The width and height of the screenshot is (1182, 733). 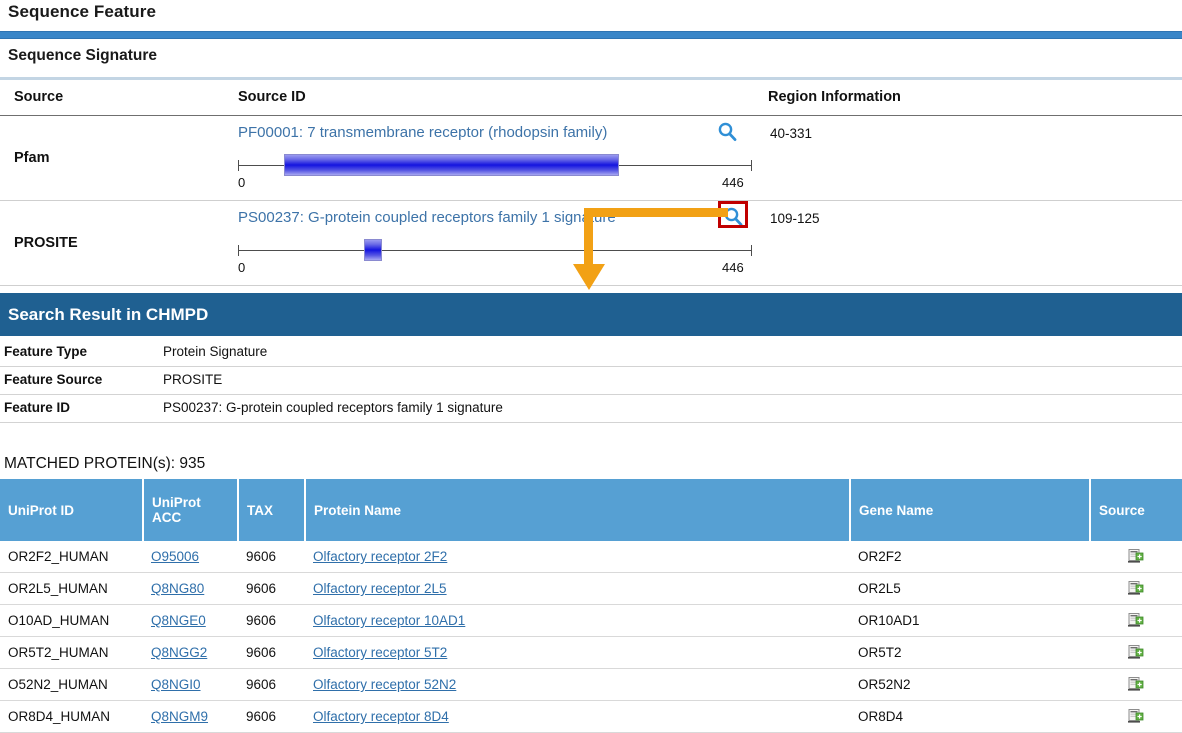 I want to click on cell-uniprot-id: OR2L5_HUMAN, so click(x=71, y=588).